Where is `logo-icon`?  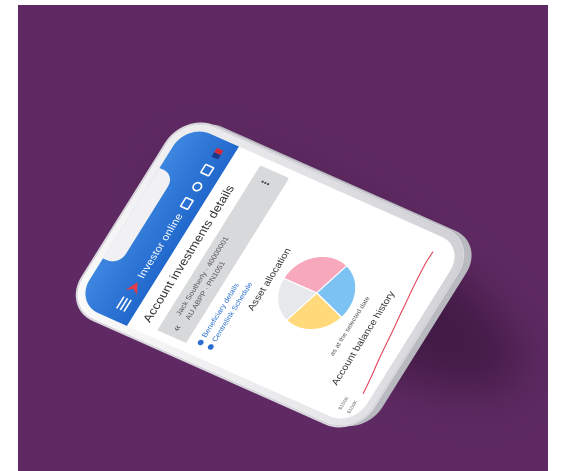
logo-icon is located at coordinates (134, 287).